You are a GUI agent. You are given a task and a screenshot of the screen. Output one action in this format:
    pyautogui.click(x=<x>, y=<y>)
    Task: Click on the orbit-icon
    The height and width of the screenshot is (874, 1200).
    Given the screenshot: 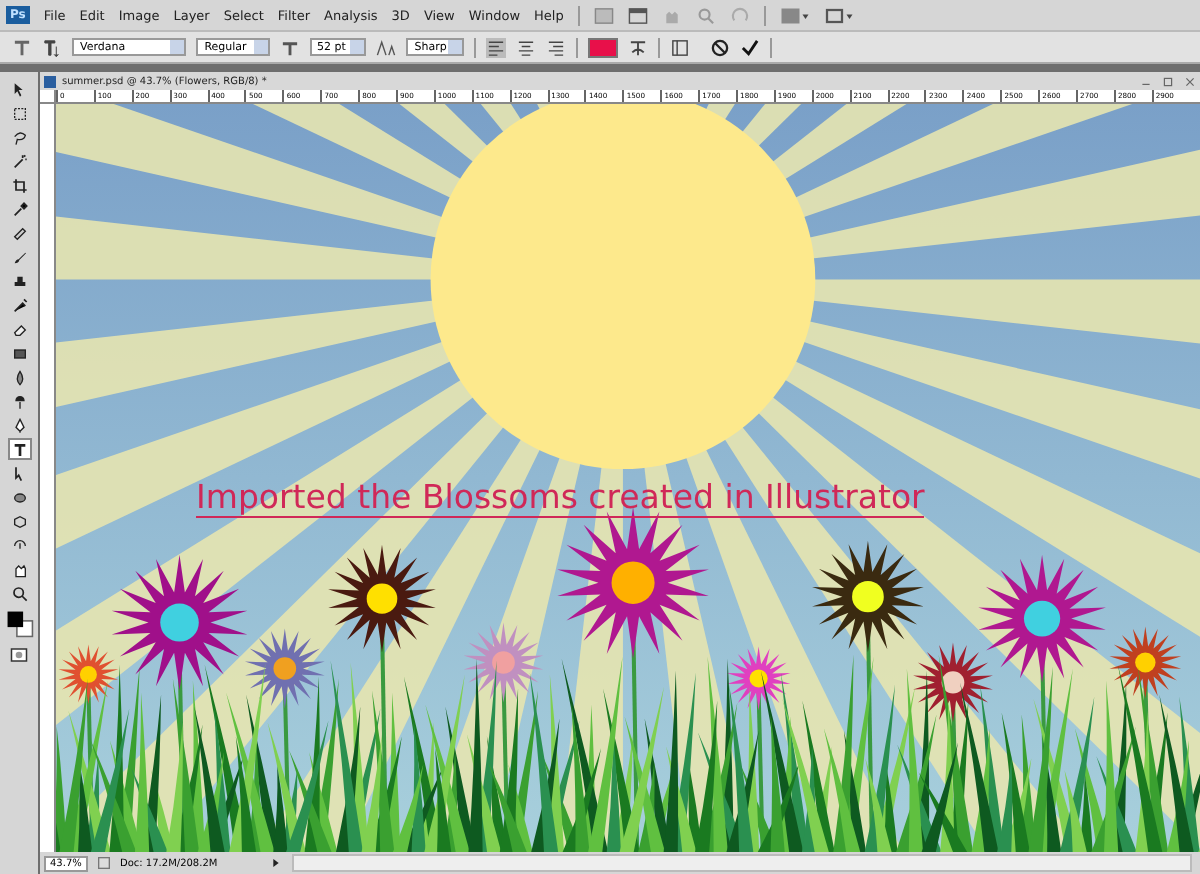 What is the action you would take?
    pyautogui.click(x=19, y=545)
    